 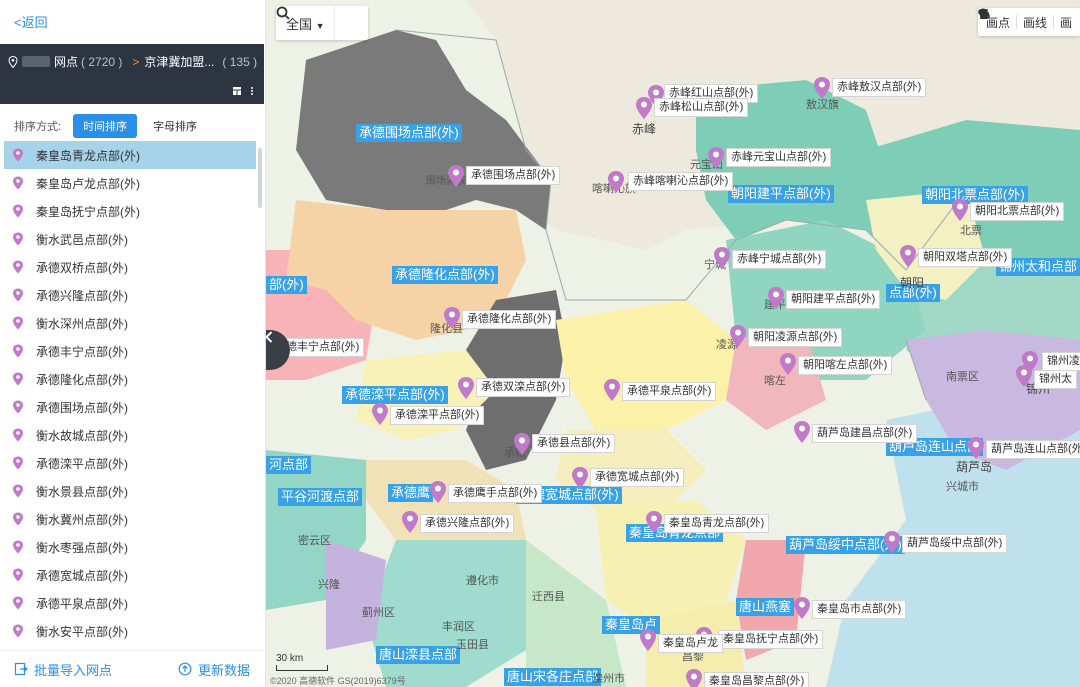 What do you see at coordinates (18, 631) in the screenshot?
I see `location-pin-icon` at bounding box center [18, 631].